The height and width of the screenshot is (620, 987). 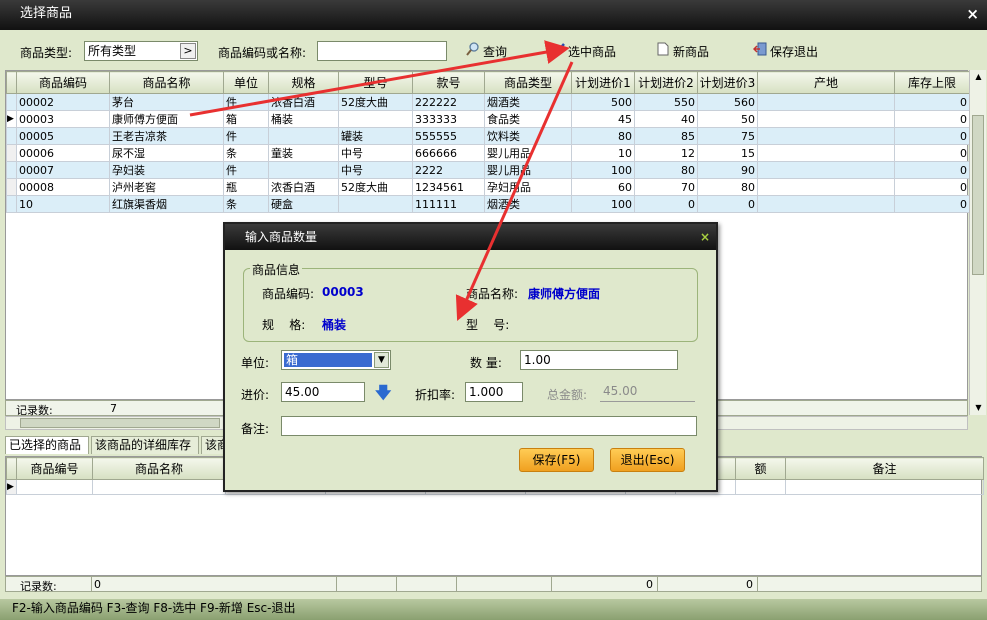 I want to click on col-header: 规格, so click(x=303, y=82).